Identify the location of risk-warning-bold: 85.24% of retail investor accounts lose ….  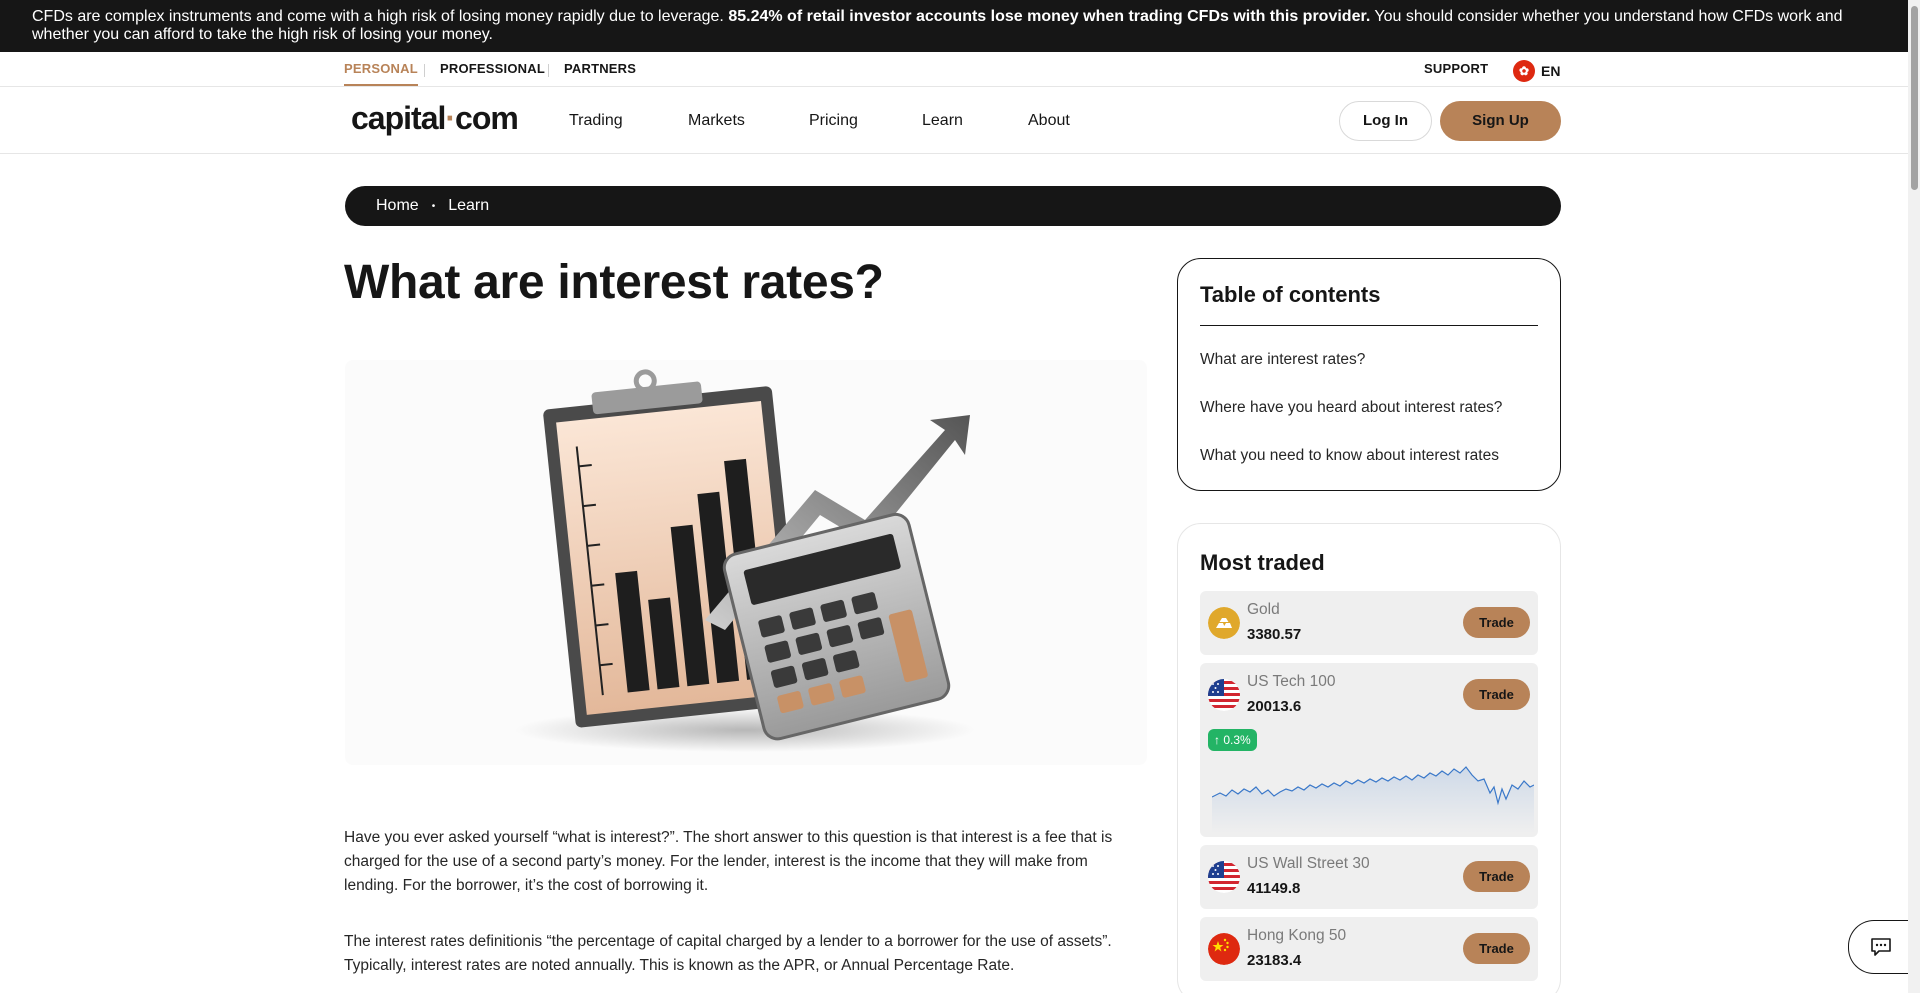
(1049, 16).